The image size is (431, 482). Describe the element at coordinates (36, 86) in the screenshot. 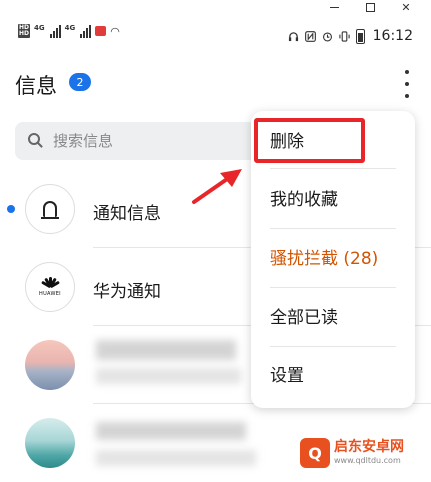

I see `page-title: 信息` at that location.